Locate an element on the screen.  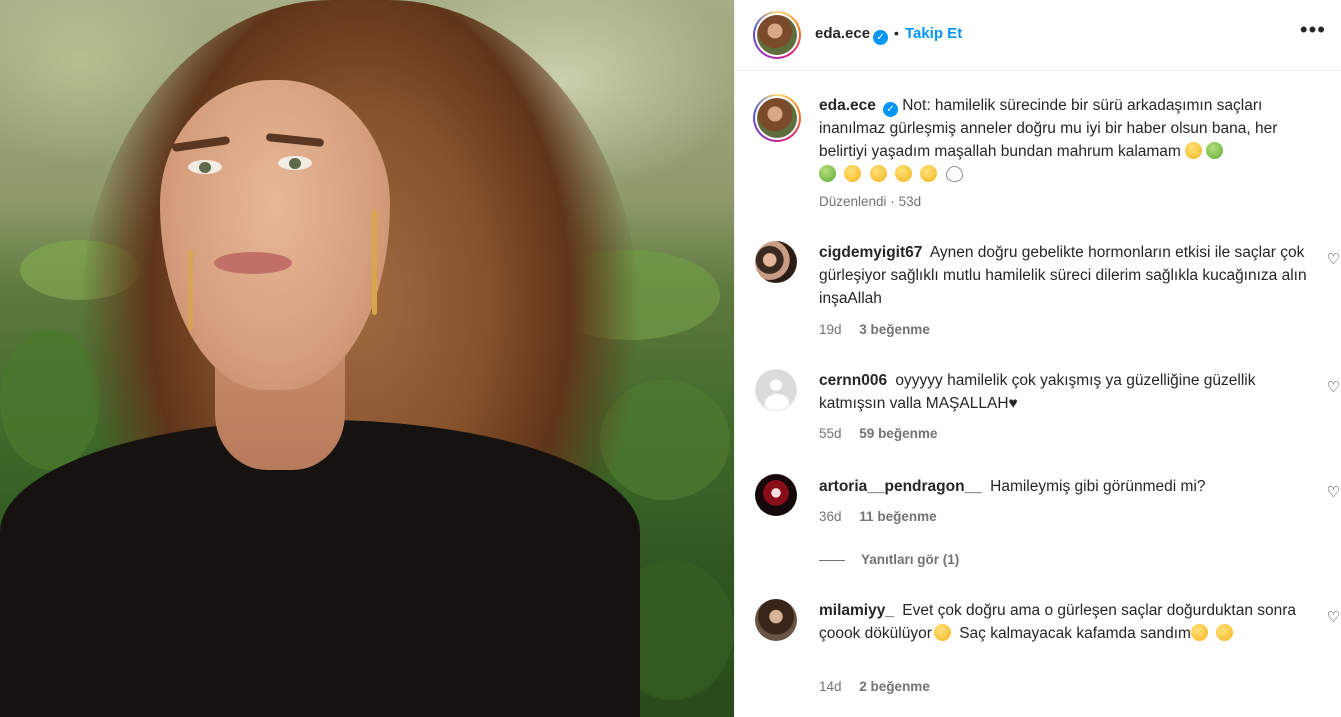
white-heart-emoji-icon is located at coordinates (954, 174).